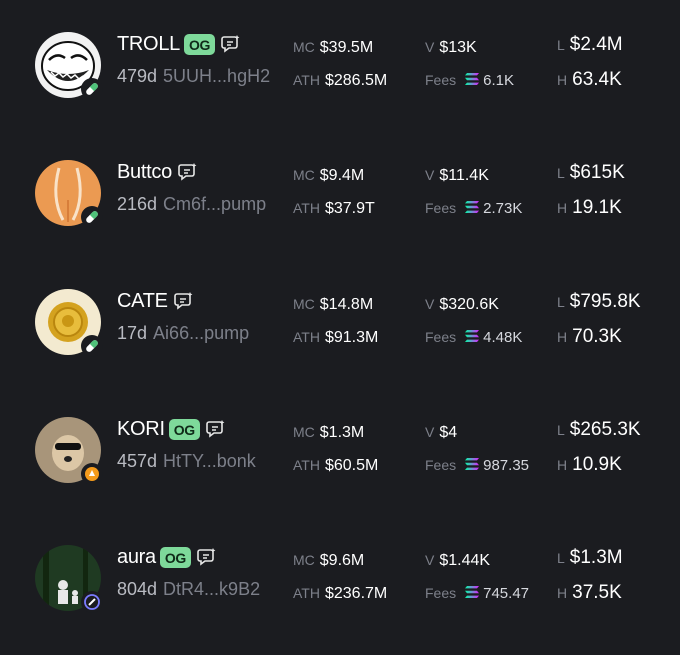 This screenshot has width=680, height=655. I want to click on token-name: aura, so click(136, 557).